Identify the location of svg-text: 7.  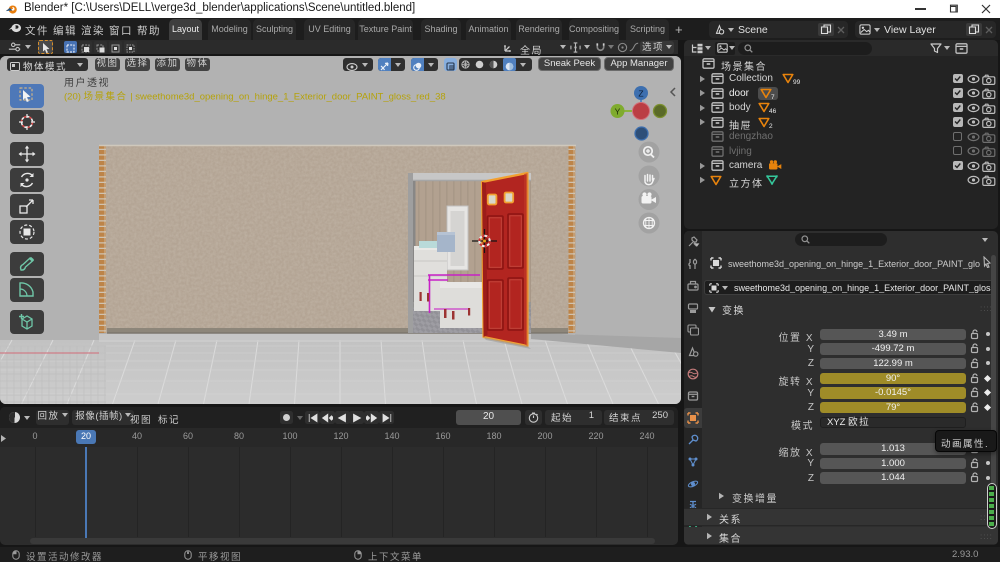
(773, 97).